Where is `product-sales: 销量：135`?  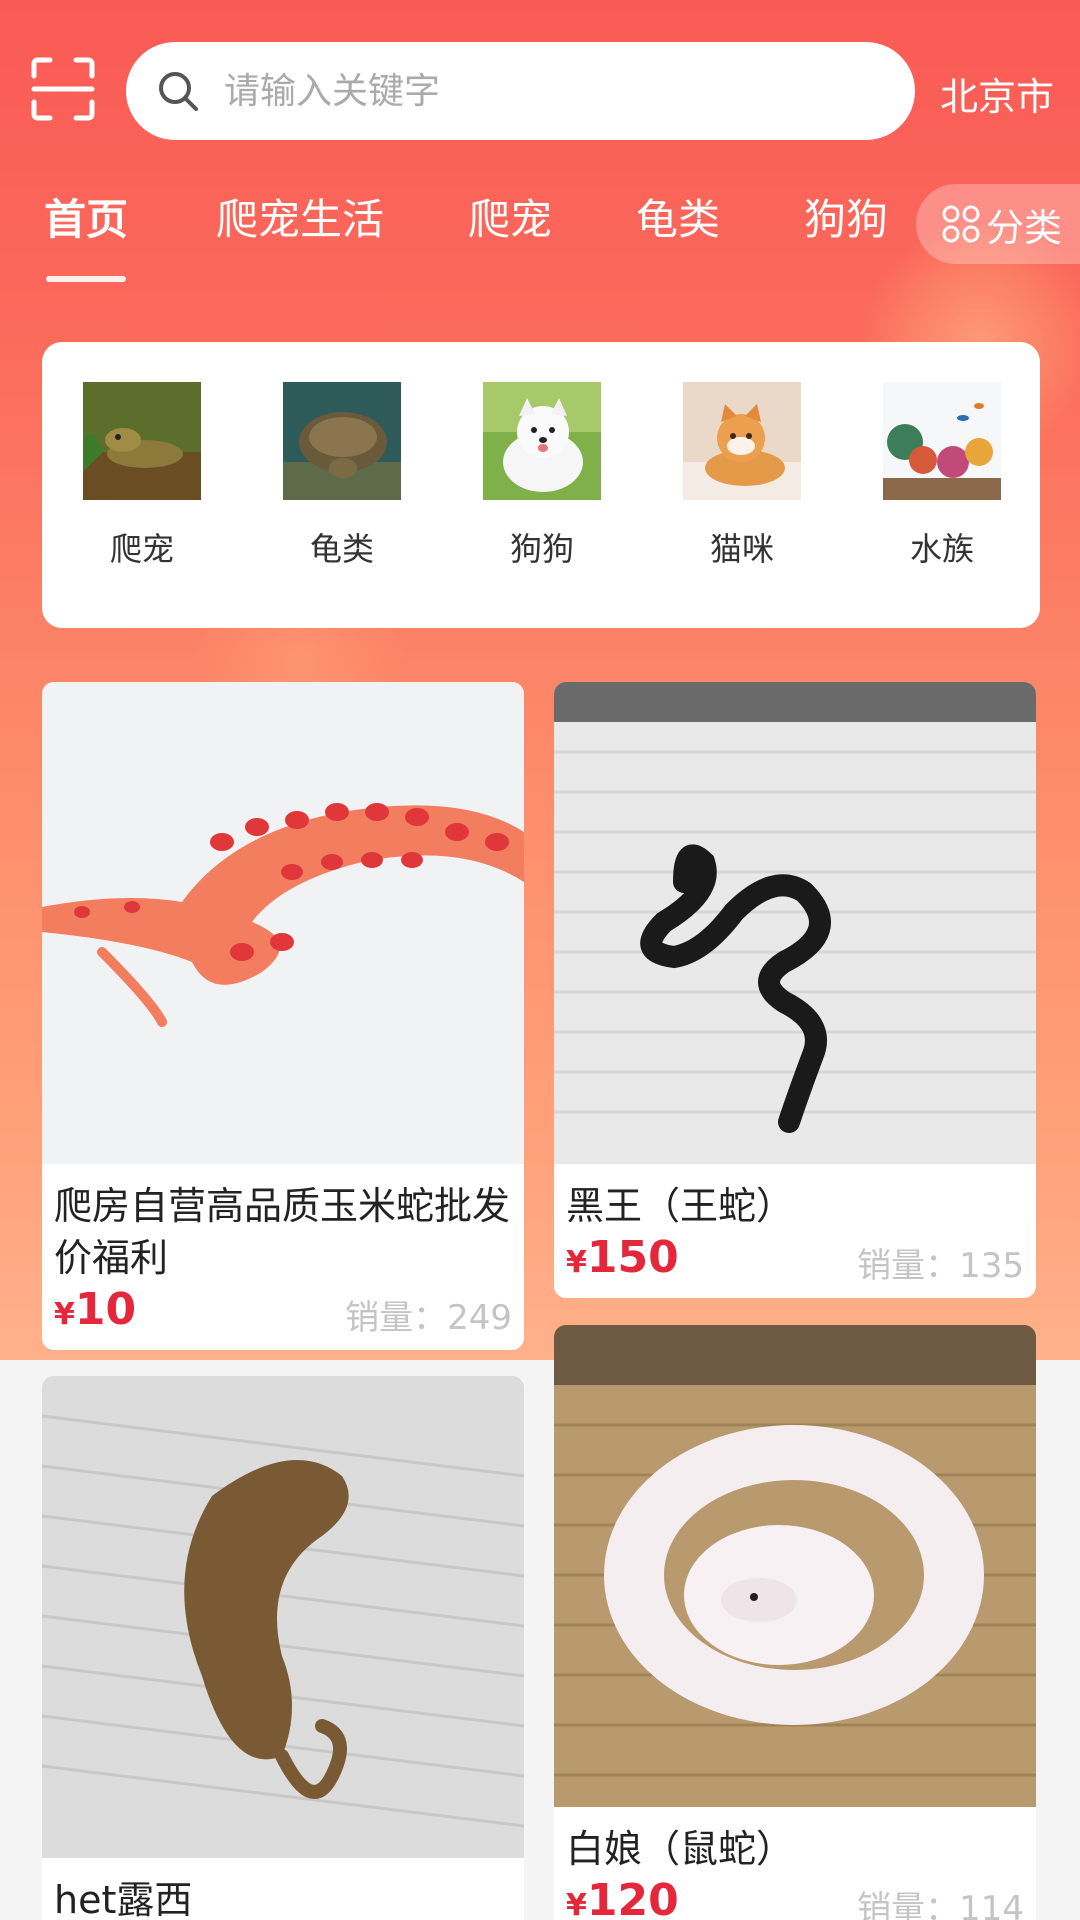
product-sales: 销量：135 is located at coordinates (940, 1266).